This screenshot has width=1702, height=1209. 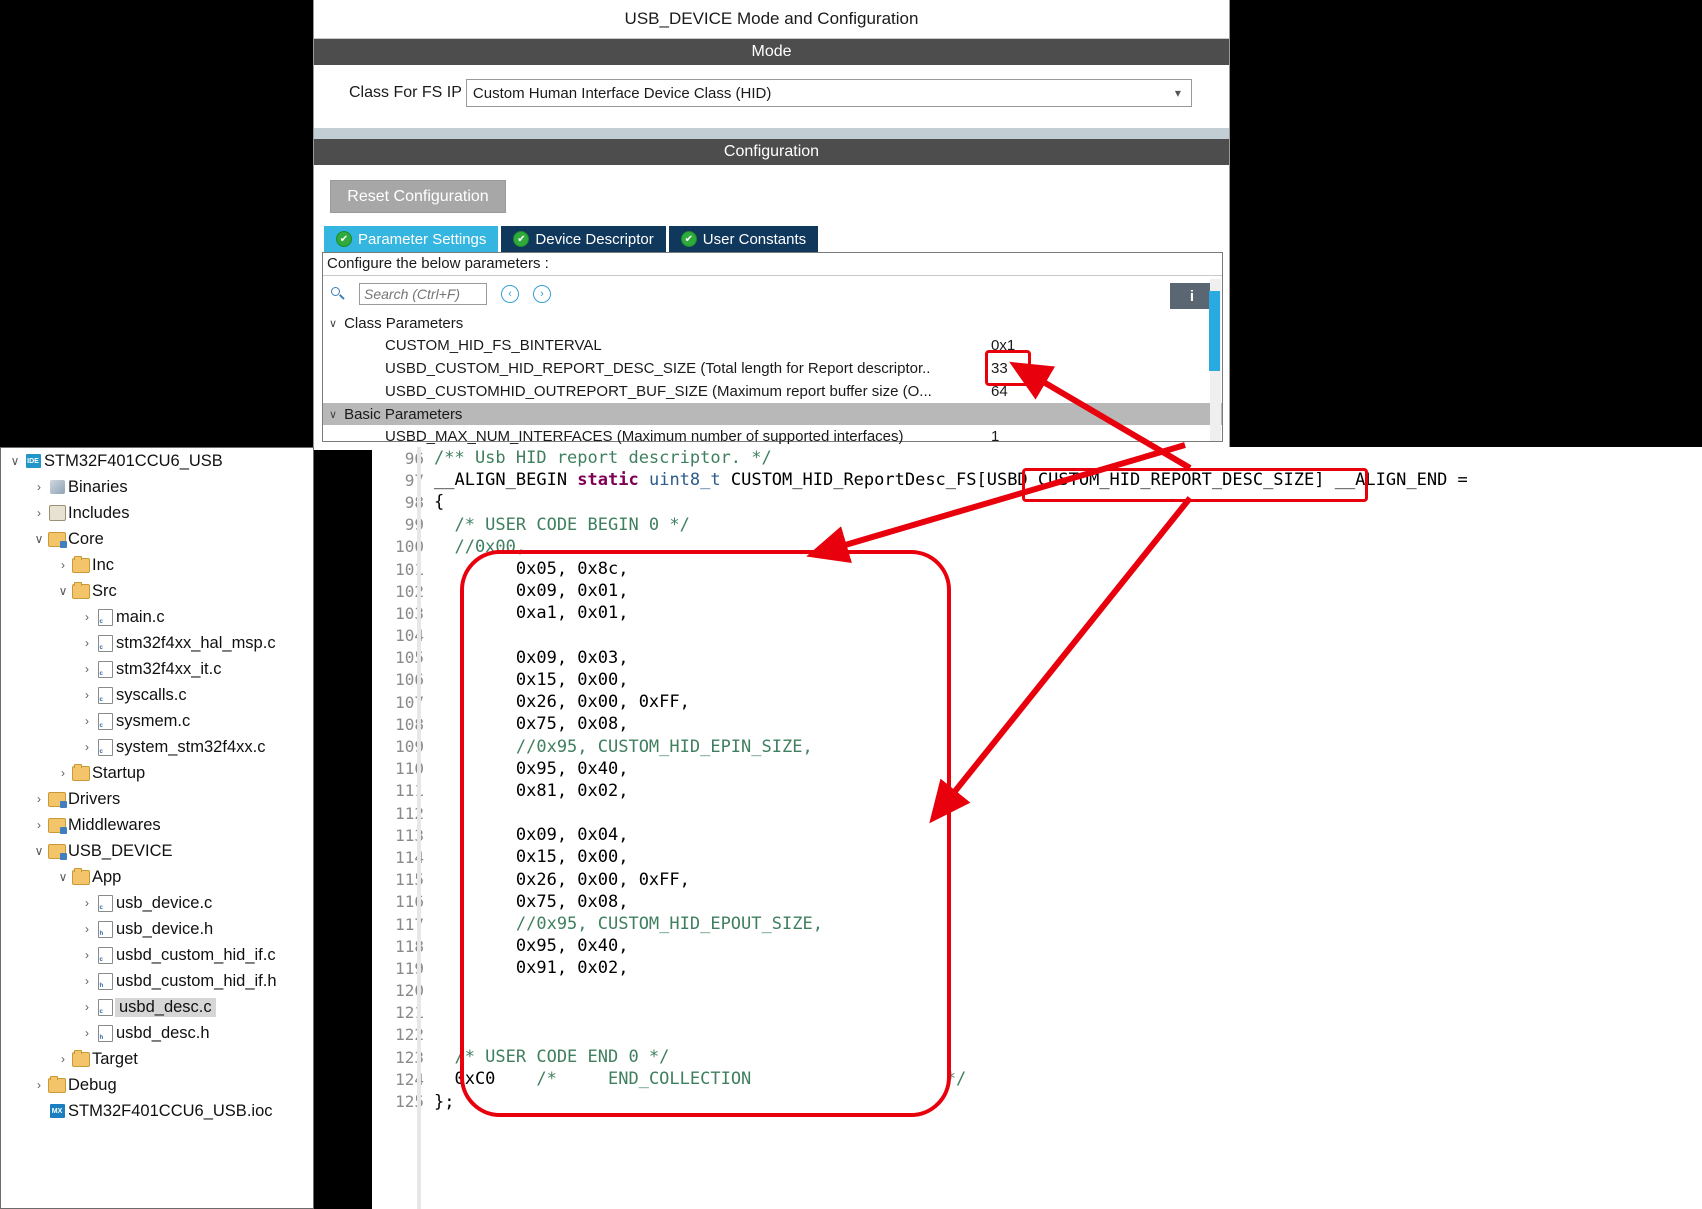 What do you see at coordinates (1037, 525) in the screenshot?
I see `code-line: 99 /* USER CODE BEGIN 0 */` at bounding box center [1037, 525].